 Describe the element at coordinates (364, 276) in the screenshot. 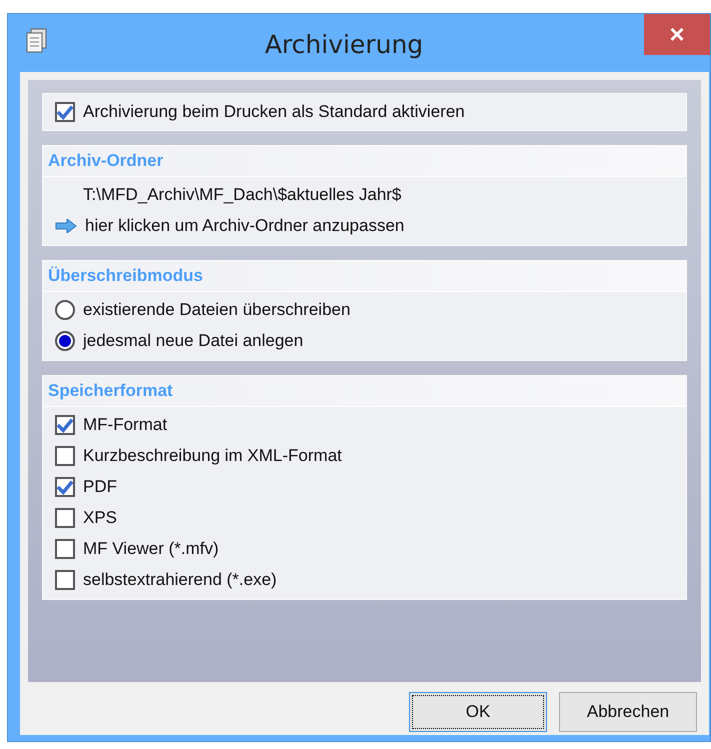

I see `section-heading: Überschreibmodus` at that location.